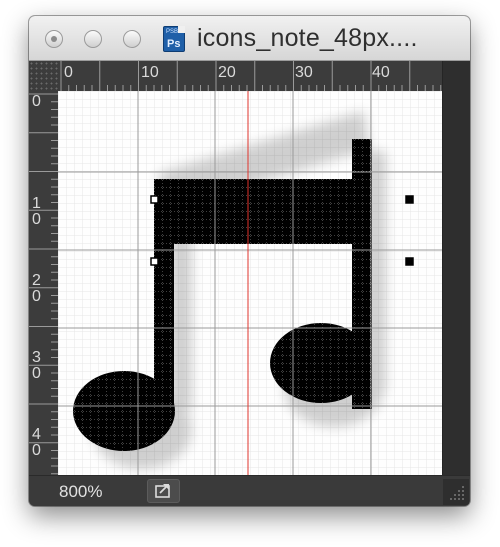 This screenshot has height=547, width=500. Describe the element at coordinates (132, 39) in the screenshot. I see `zoom-button` at that location.